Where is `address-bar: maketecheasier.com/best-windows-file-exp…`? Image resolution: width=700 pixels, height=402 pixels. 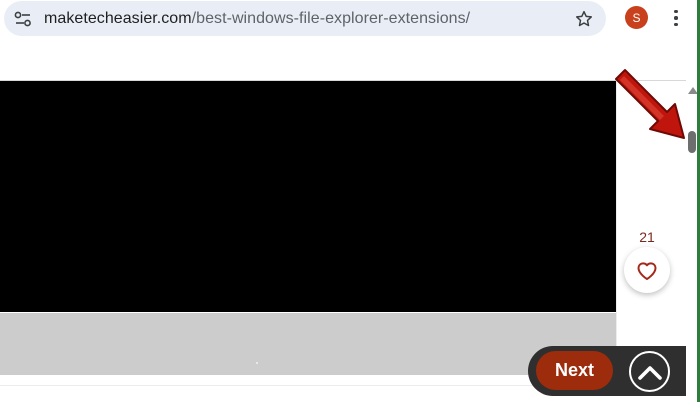 address-bar: maketecheasier.com/best-windows-file-exp… is located at coordinates (305, 18).